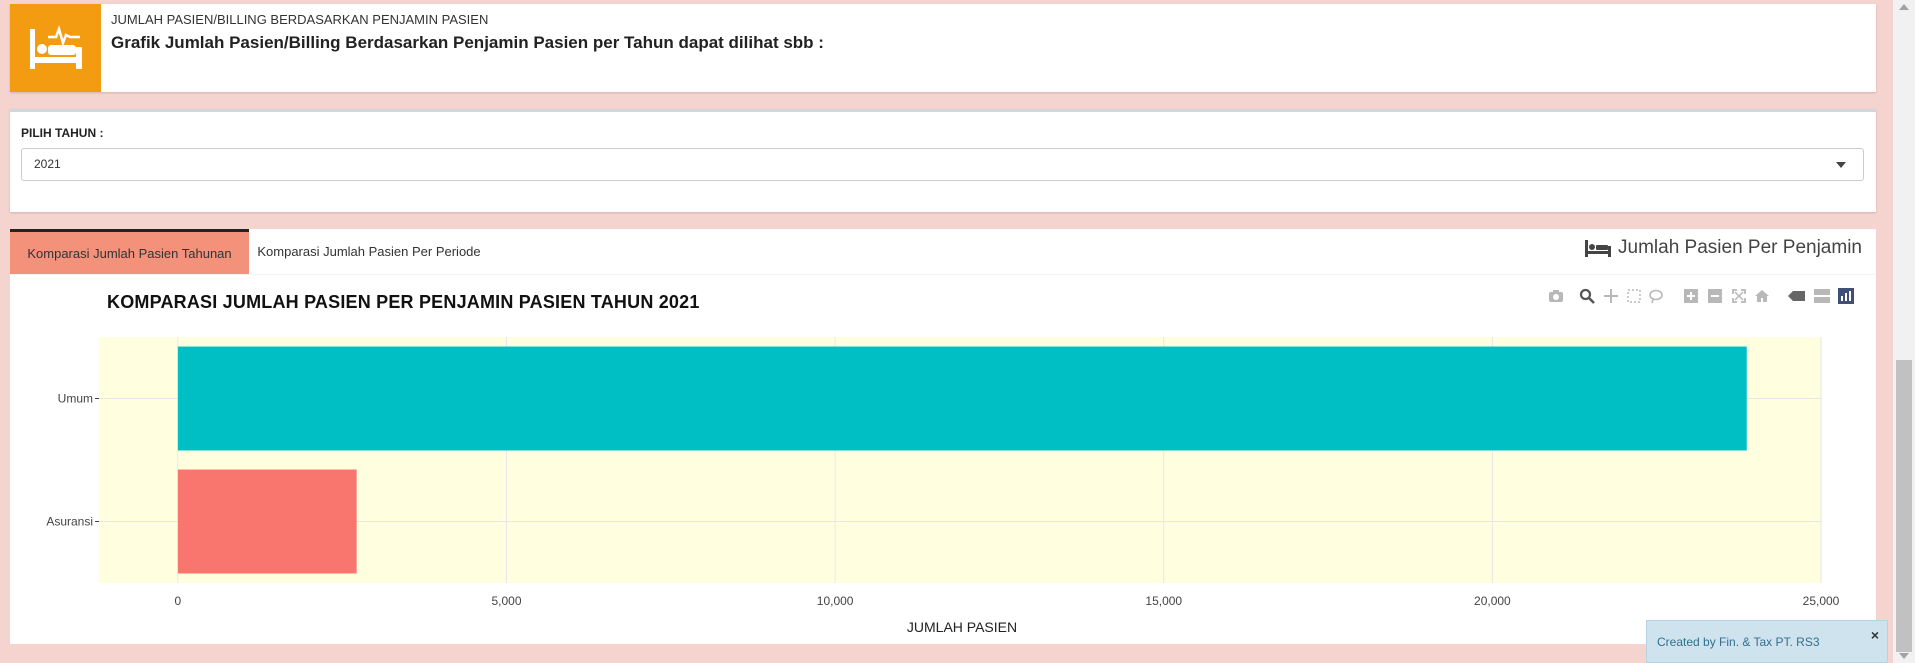  I want to click on y-tick-label: Umum, so click(75, 399).